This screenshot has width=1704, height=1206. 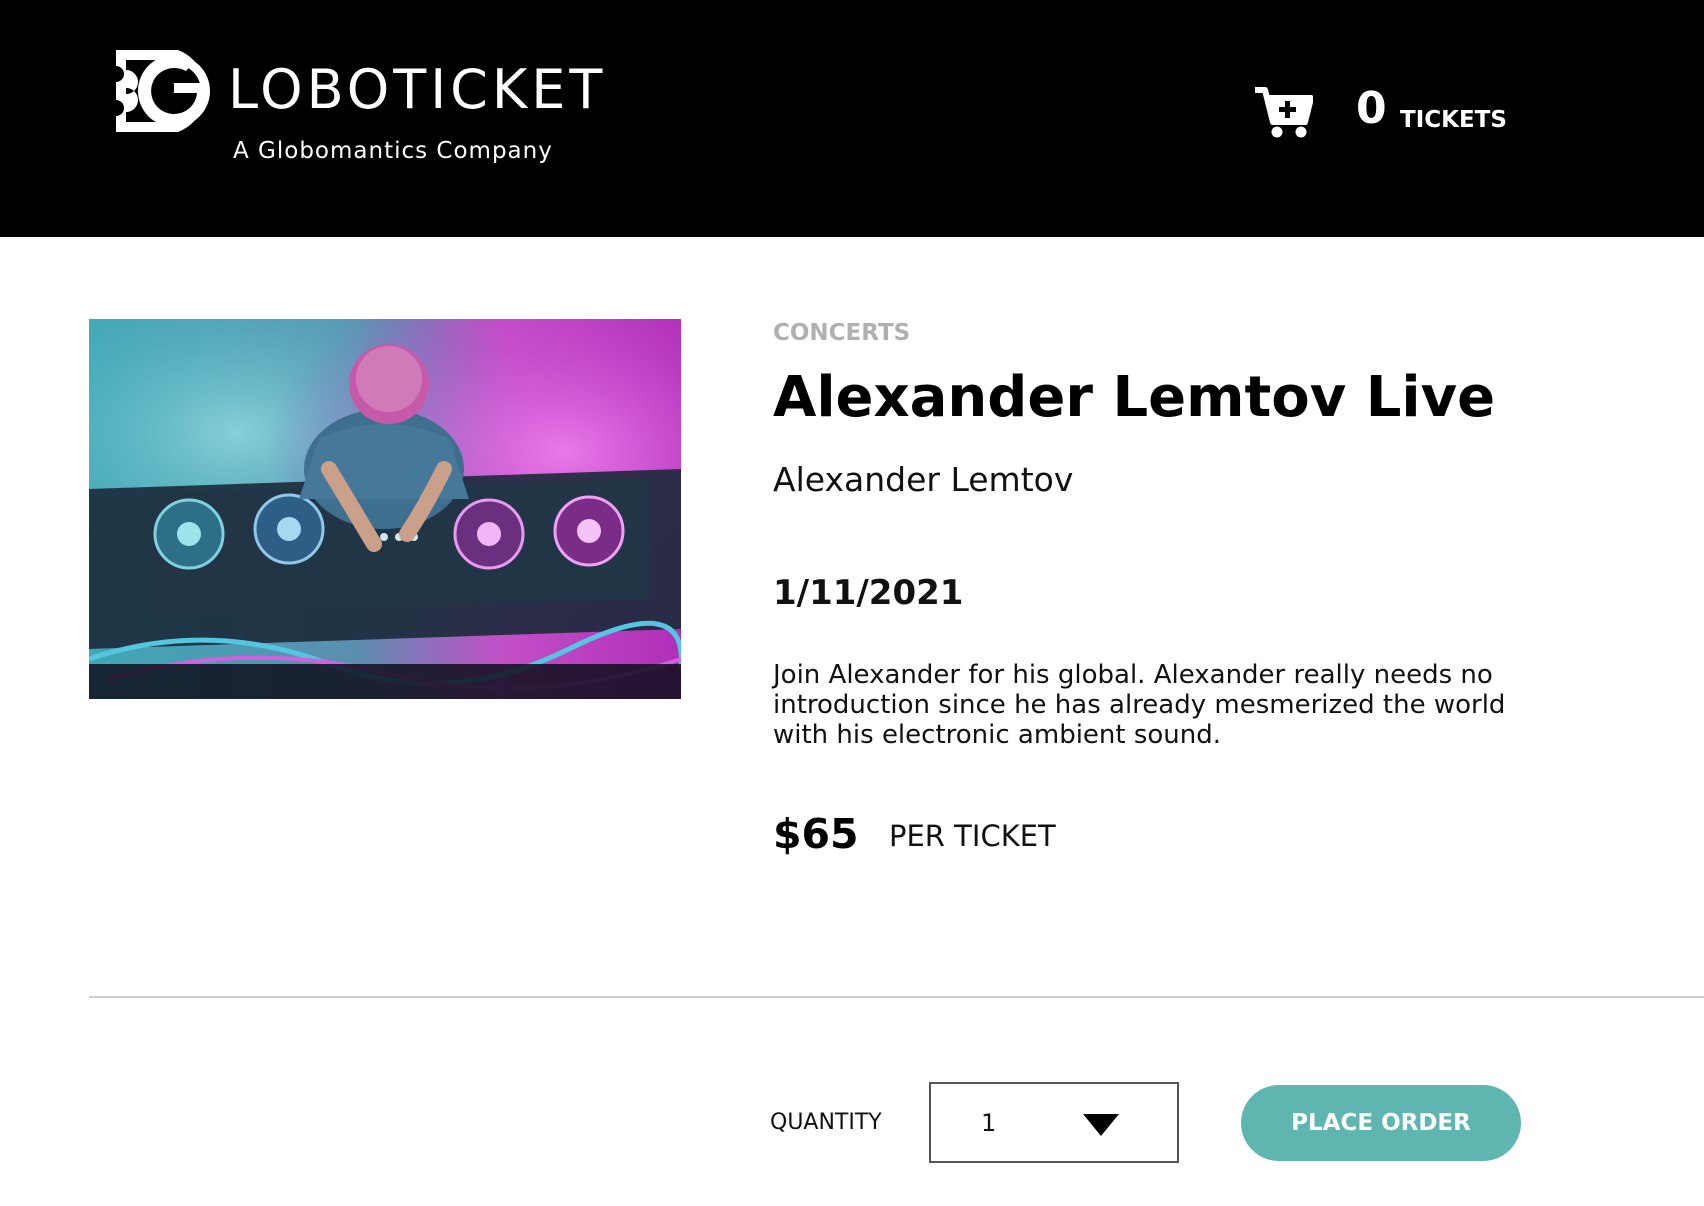 What do you see at coordinates (1101, 1125) in the screenshot?
I see `chevron-down-icon` at bounding box center [1101, 1125].